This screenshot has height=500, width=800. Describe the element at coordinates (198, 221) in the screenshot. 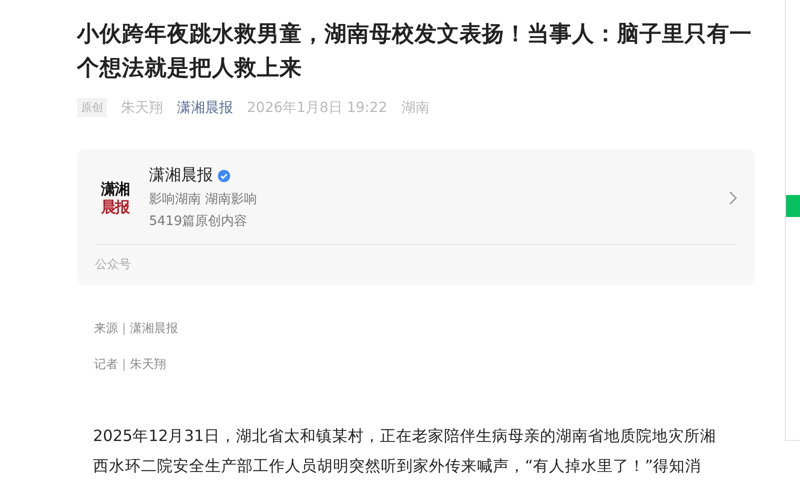

I see `article-count: 5419篇原创内容` at that location.